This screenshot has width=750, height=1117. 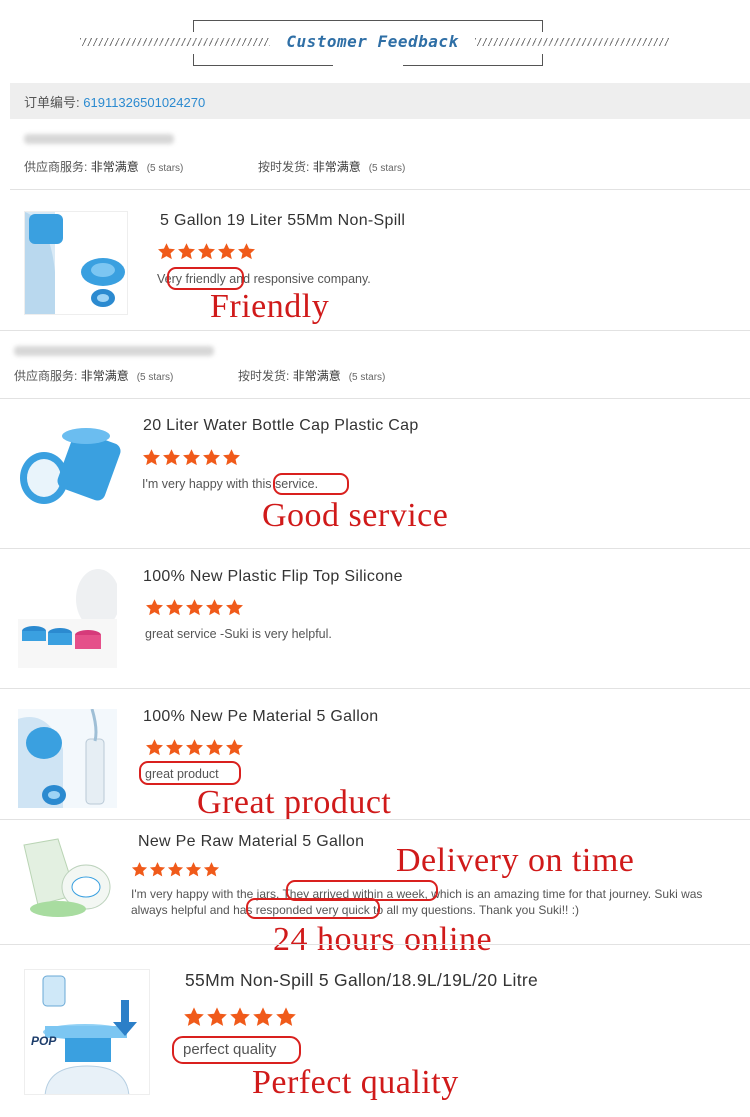 I want to click on review-title-2: 20 Liter Water Bottle Cap Plastic Cap, so click(x=281, y=426).